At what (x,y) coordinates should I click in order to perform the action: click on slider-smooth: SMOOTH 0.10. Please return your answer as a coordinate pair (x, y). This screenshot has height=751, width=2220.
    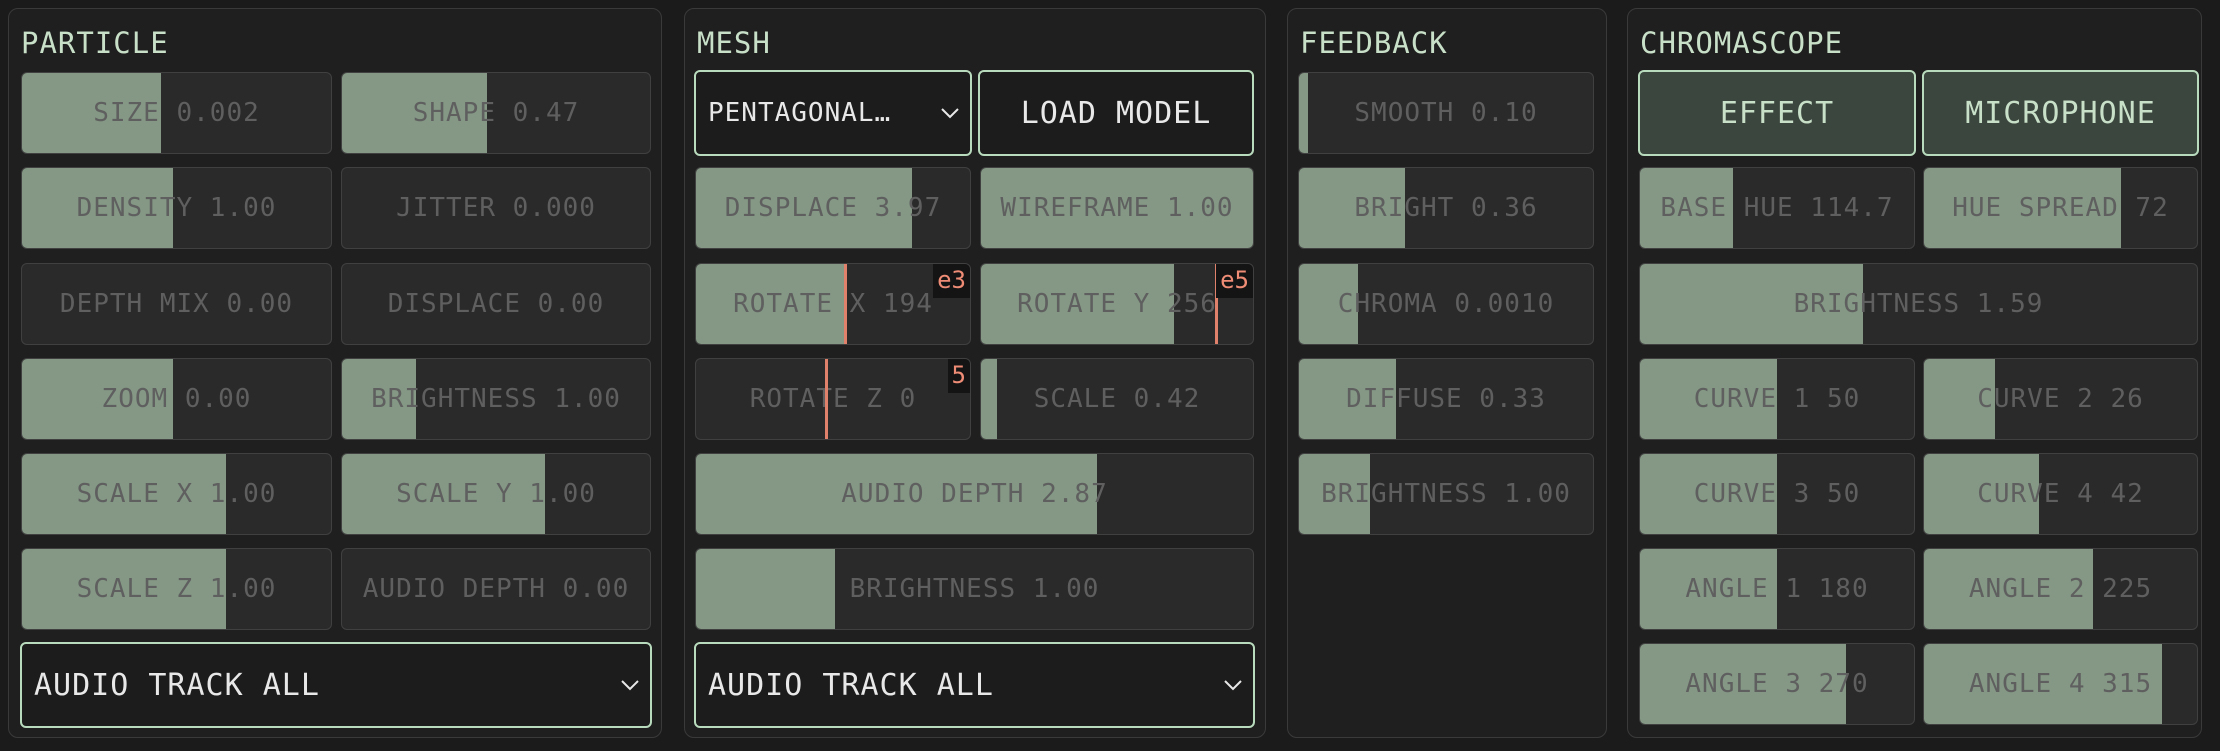
    Looking at the image, I should click on (1446, 113).